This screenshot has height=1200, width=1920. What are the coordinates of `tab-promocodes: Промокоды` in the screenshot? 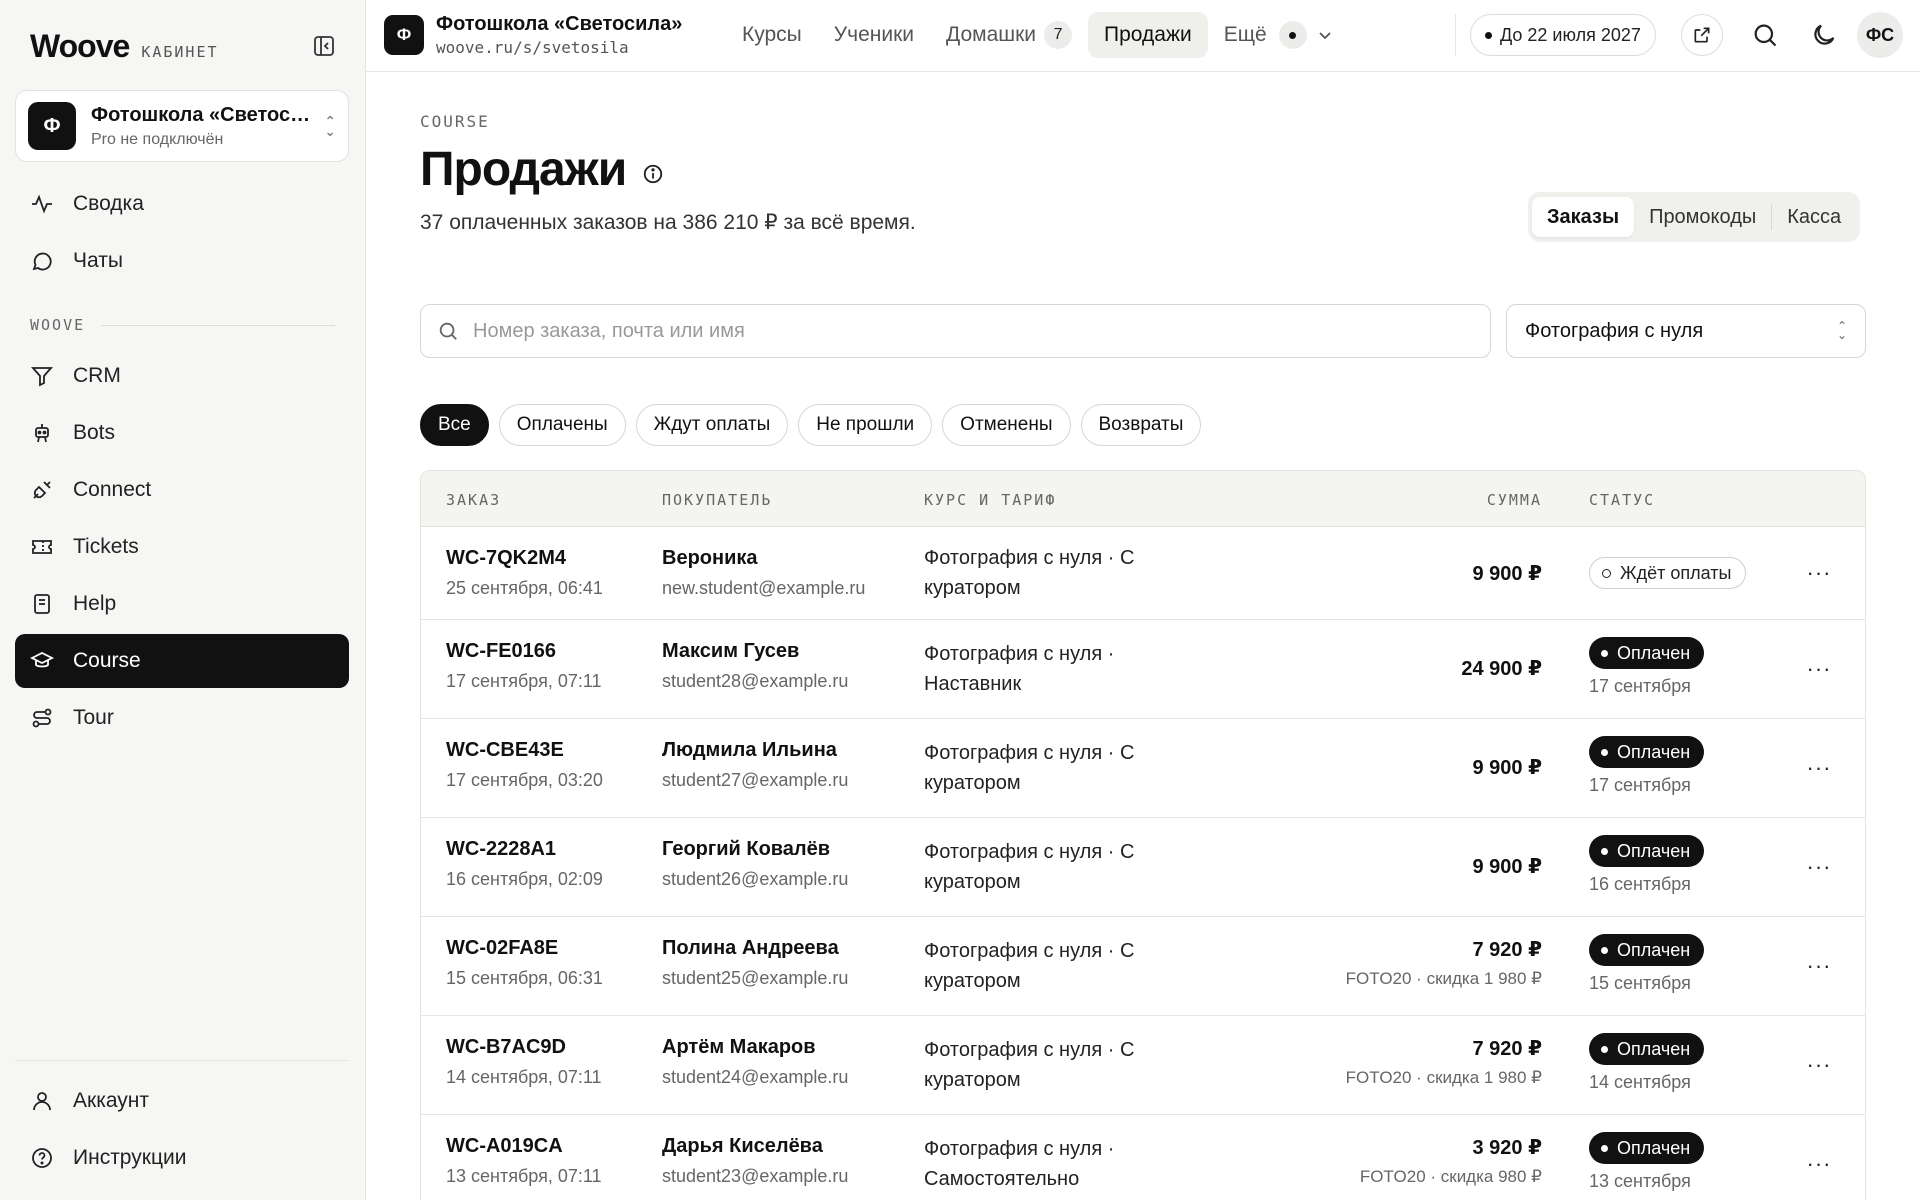 It's located at (1702, 217).